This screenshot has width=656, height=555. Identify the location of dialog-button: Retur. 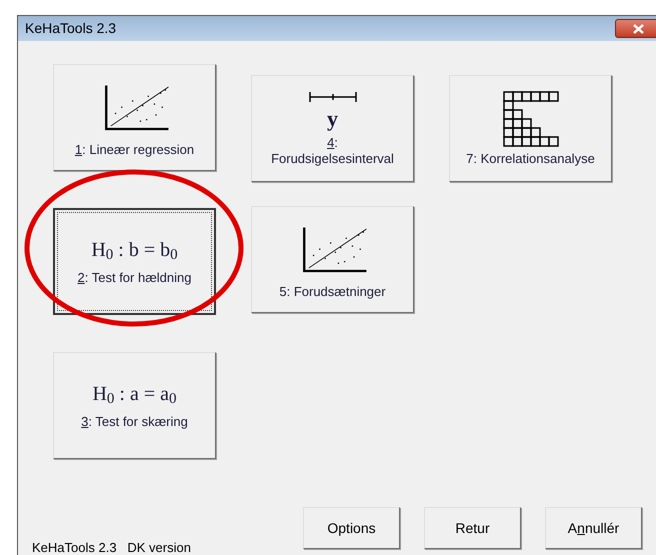
(472, 528).